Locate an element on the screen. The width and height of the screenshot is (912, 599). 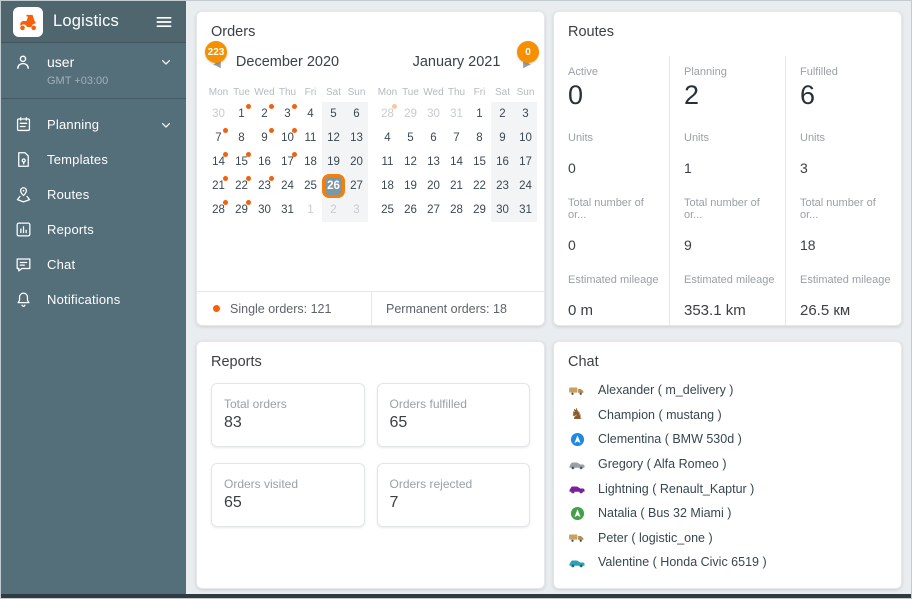
prev-month-arrow-icon: ◀ 223 is located at coordinates (216, 56).